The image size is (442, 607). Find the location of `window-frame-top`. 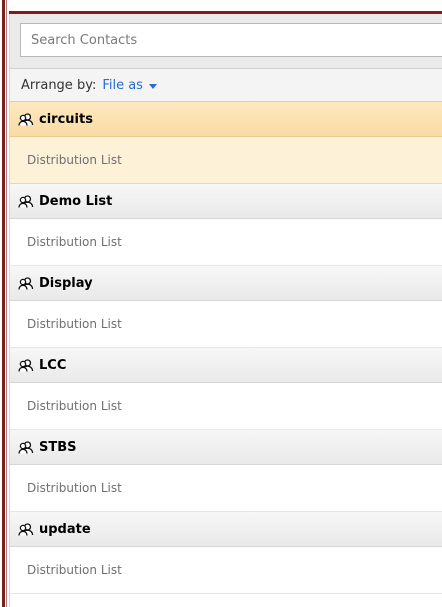

window-frame-top is located at coordinates (221, 7).